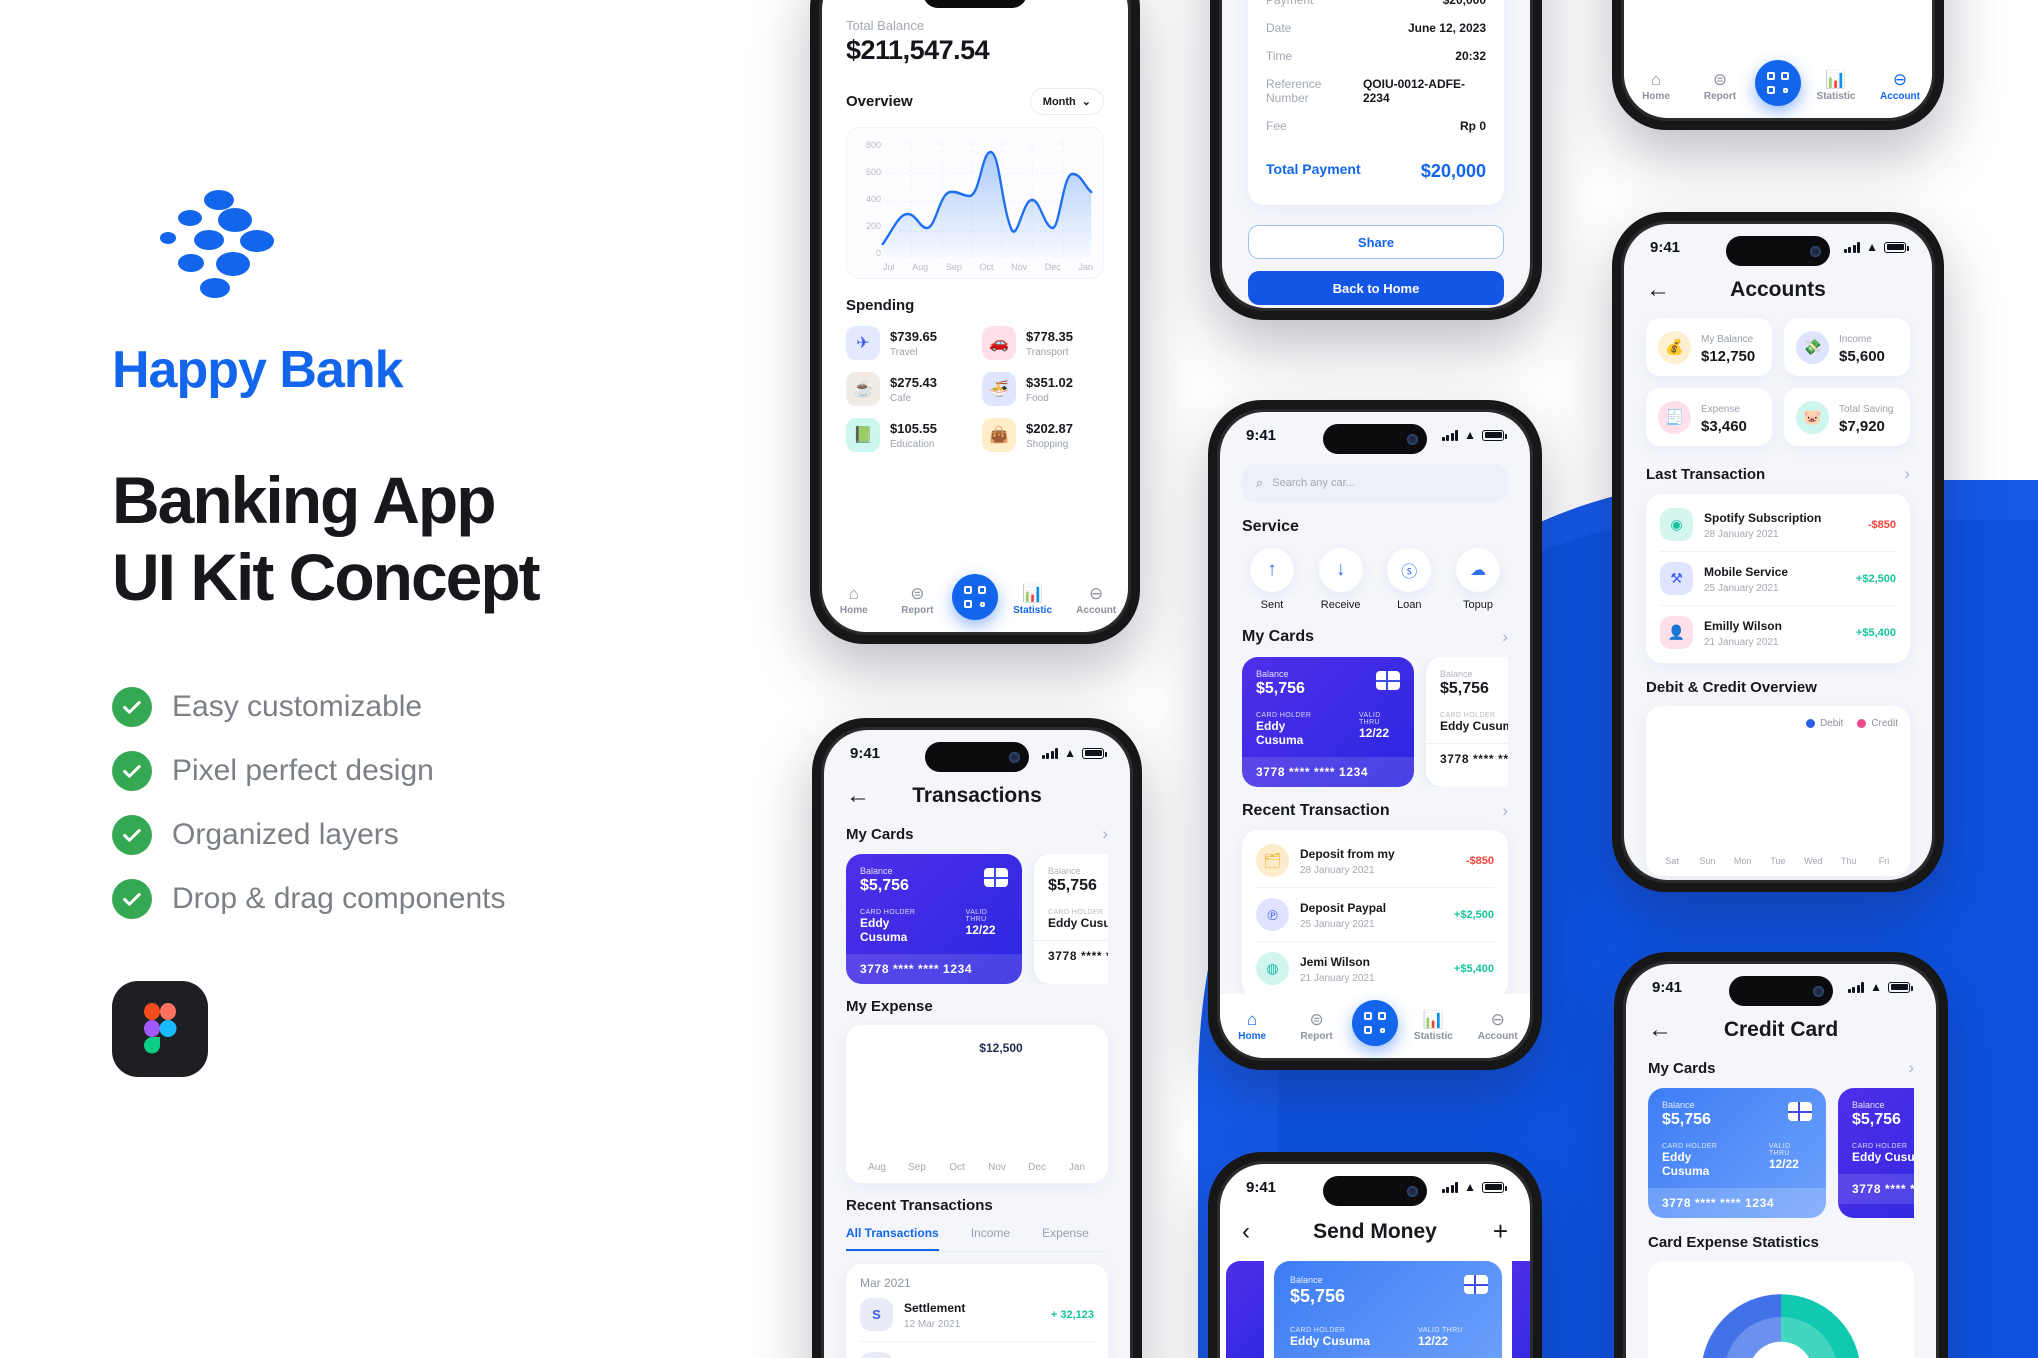 This screenshot has height=1358, width=2038. I want to click on table-row: ◍ Jemi Wilson 21 January 2021 +$5,400, so click(1375, 968).